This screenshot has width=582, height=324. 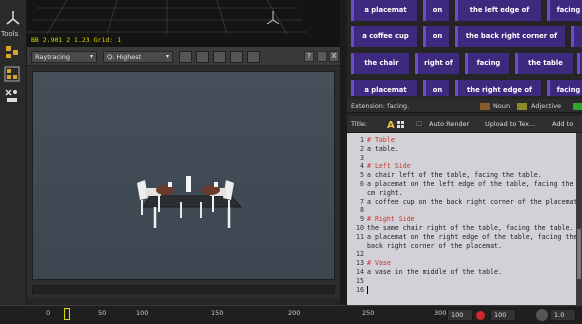 I want to click on tool-strip: Tools, so click(x=13, y=152).